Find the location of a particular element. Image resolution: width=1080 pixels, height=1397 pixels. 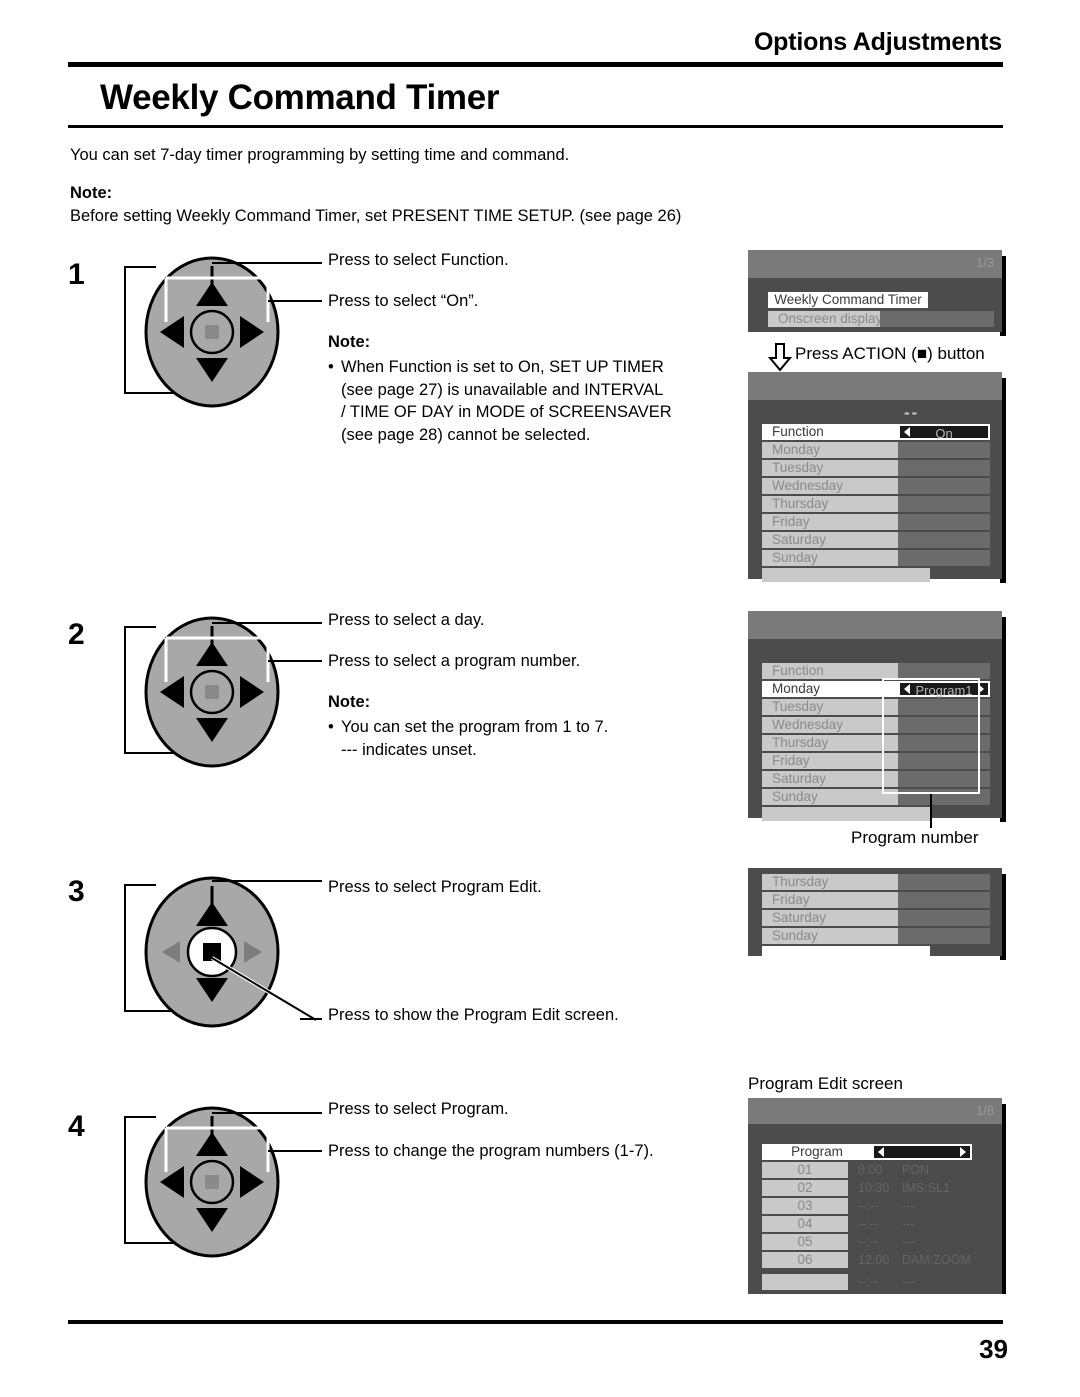

program-number-caption: Program number is located at coordinates (915, 837).